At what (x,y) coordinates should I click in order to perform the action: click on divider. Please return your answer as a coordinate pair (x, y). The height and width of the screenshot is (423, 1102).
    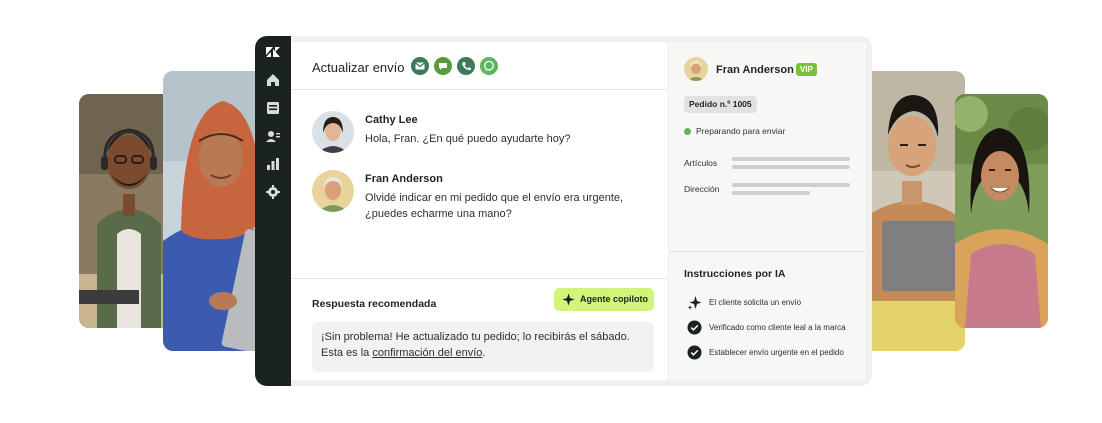
    Looking at the image, I should click on (767, 251).